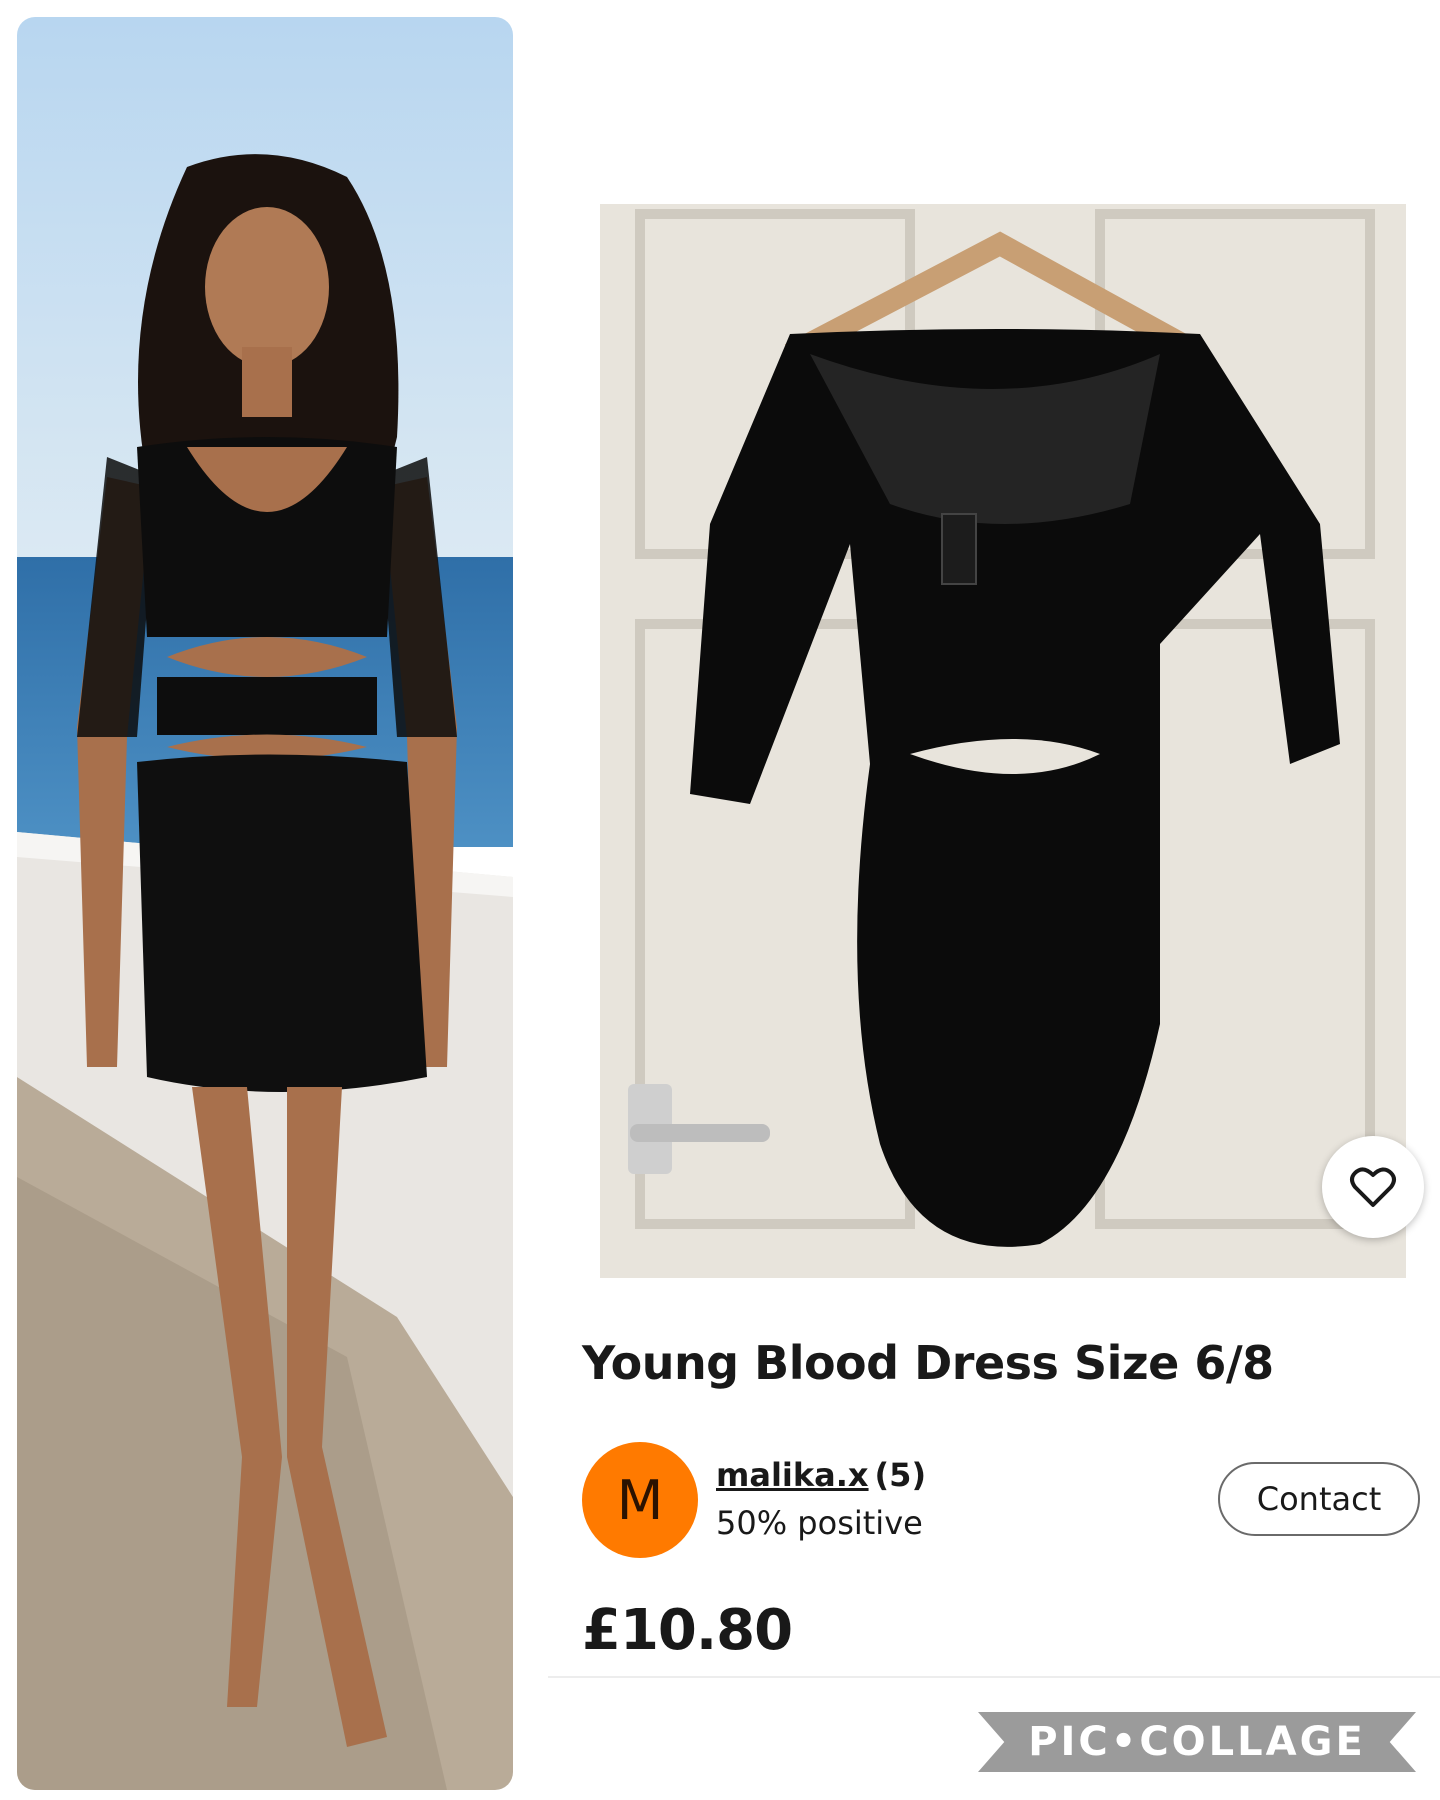 The width and height of the screenshot is (1440, 1800). What do you see at coordinates (928, 1363) in the screenshot?
I see `listing-title: Young Blood Dress Size 6/8` at bounding box center [928, 1363].